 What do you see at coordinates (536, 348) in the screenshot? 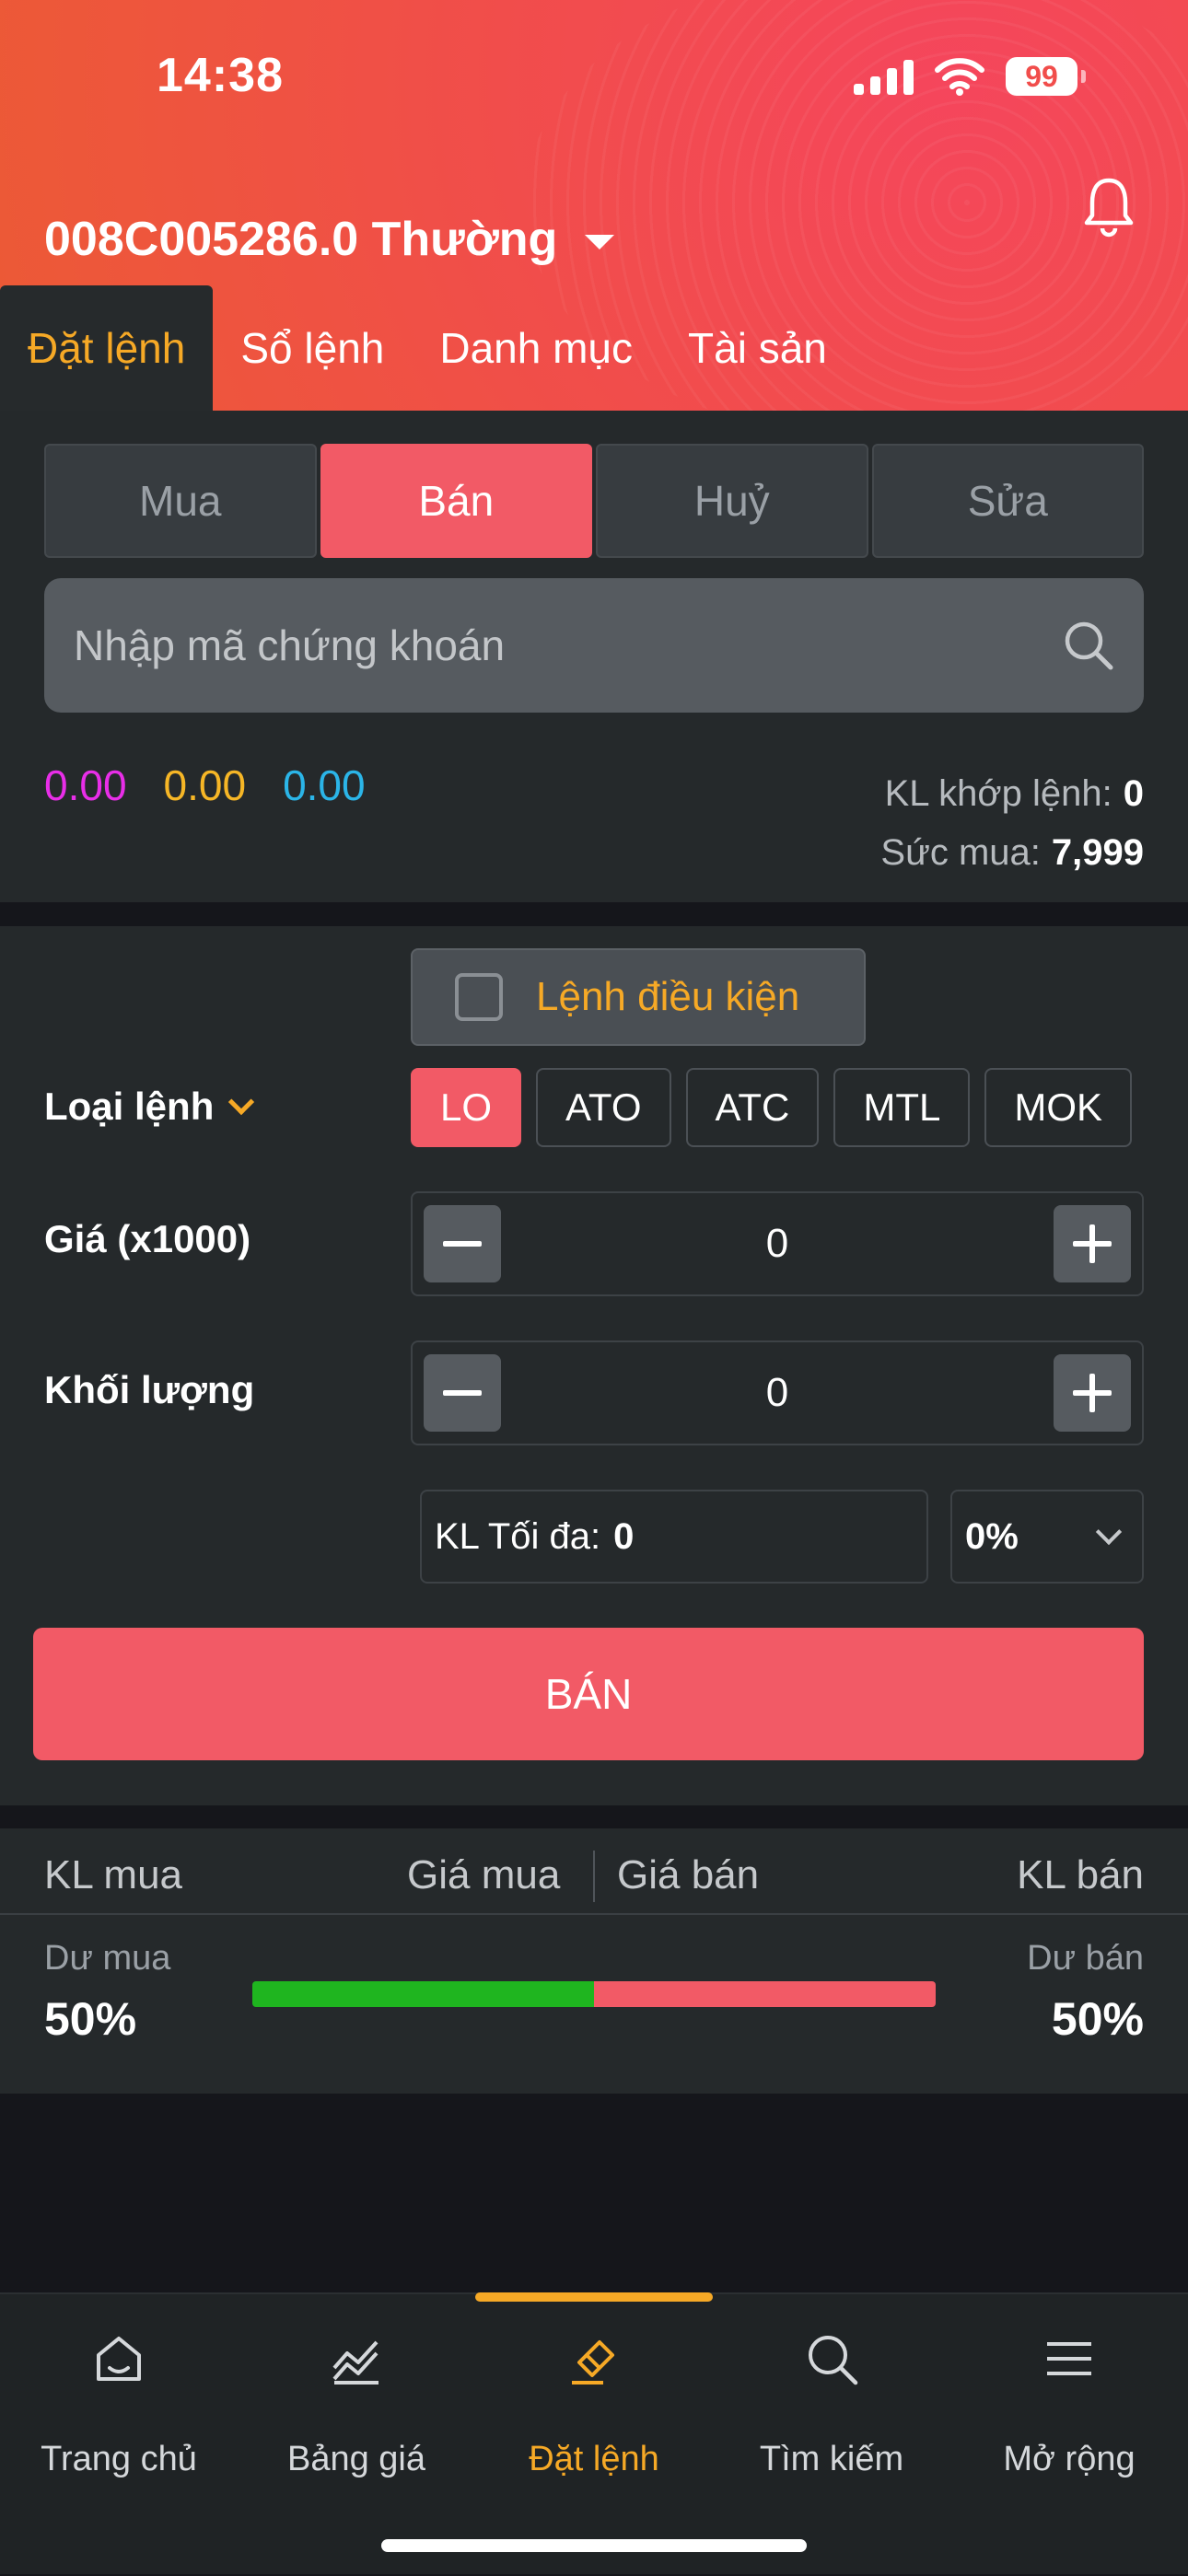
I see `tab-danh-muc: Danh mục` at bounding box center [536, 348].